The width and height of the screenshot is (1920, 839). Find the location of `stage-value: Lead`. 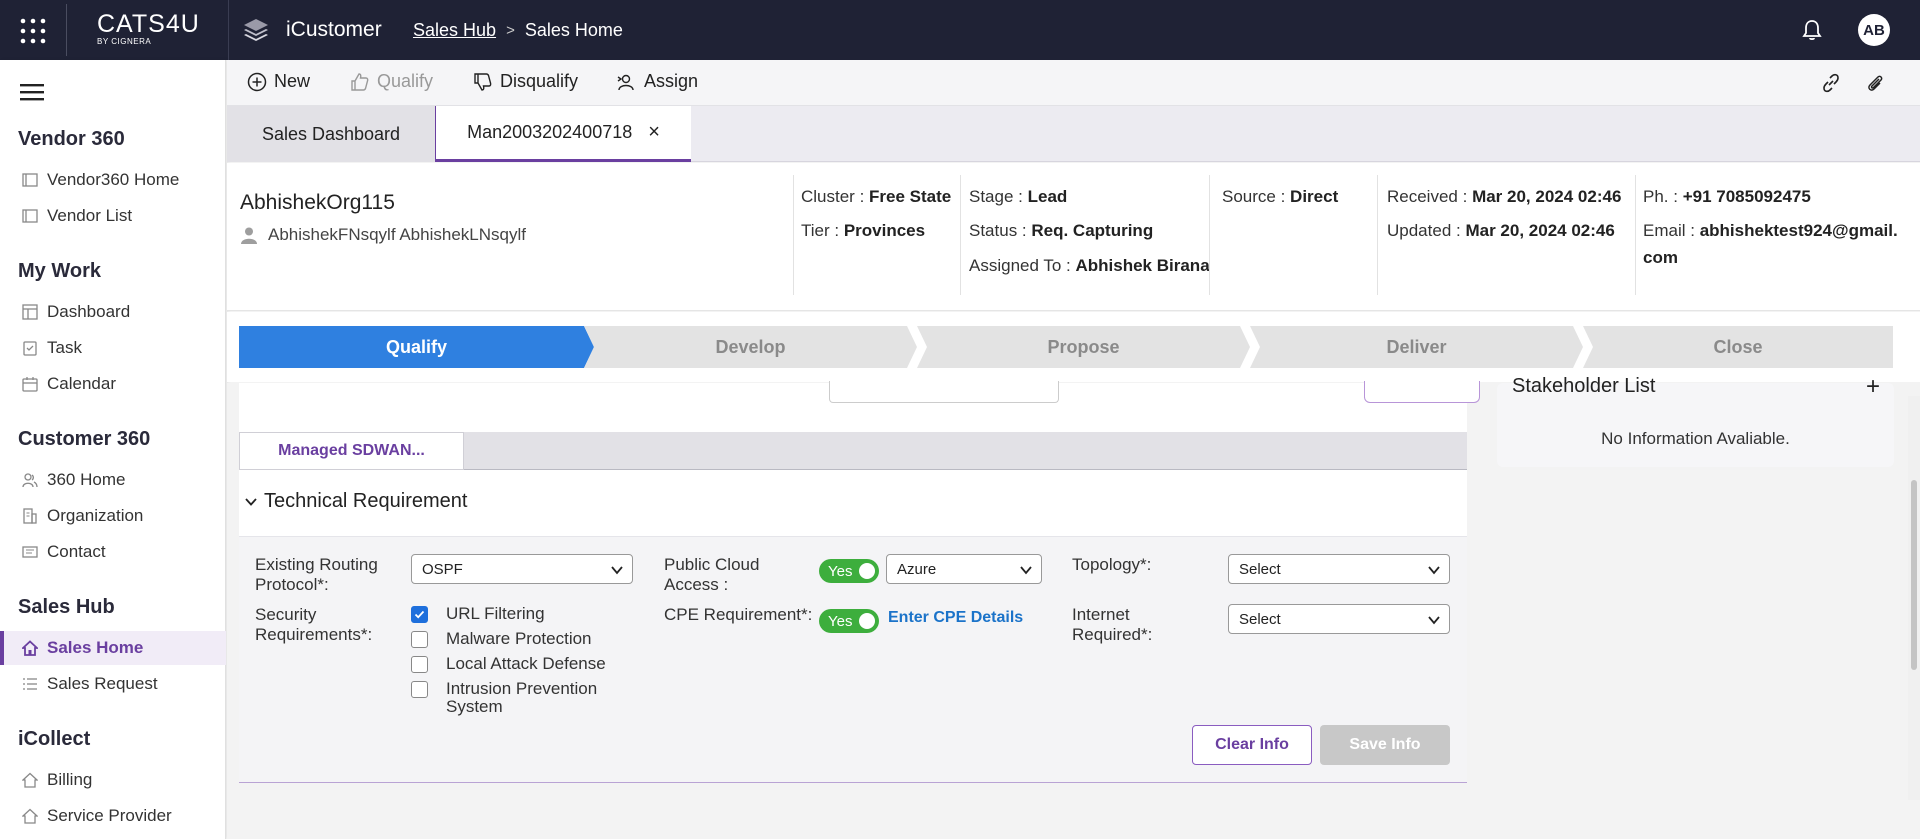

stage-value: Lead is located at coordinates (1047, 196).